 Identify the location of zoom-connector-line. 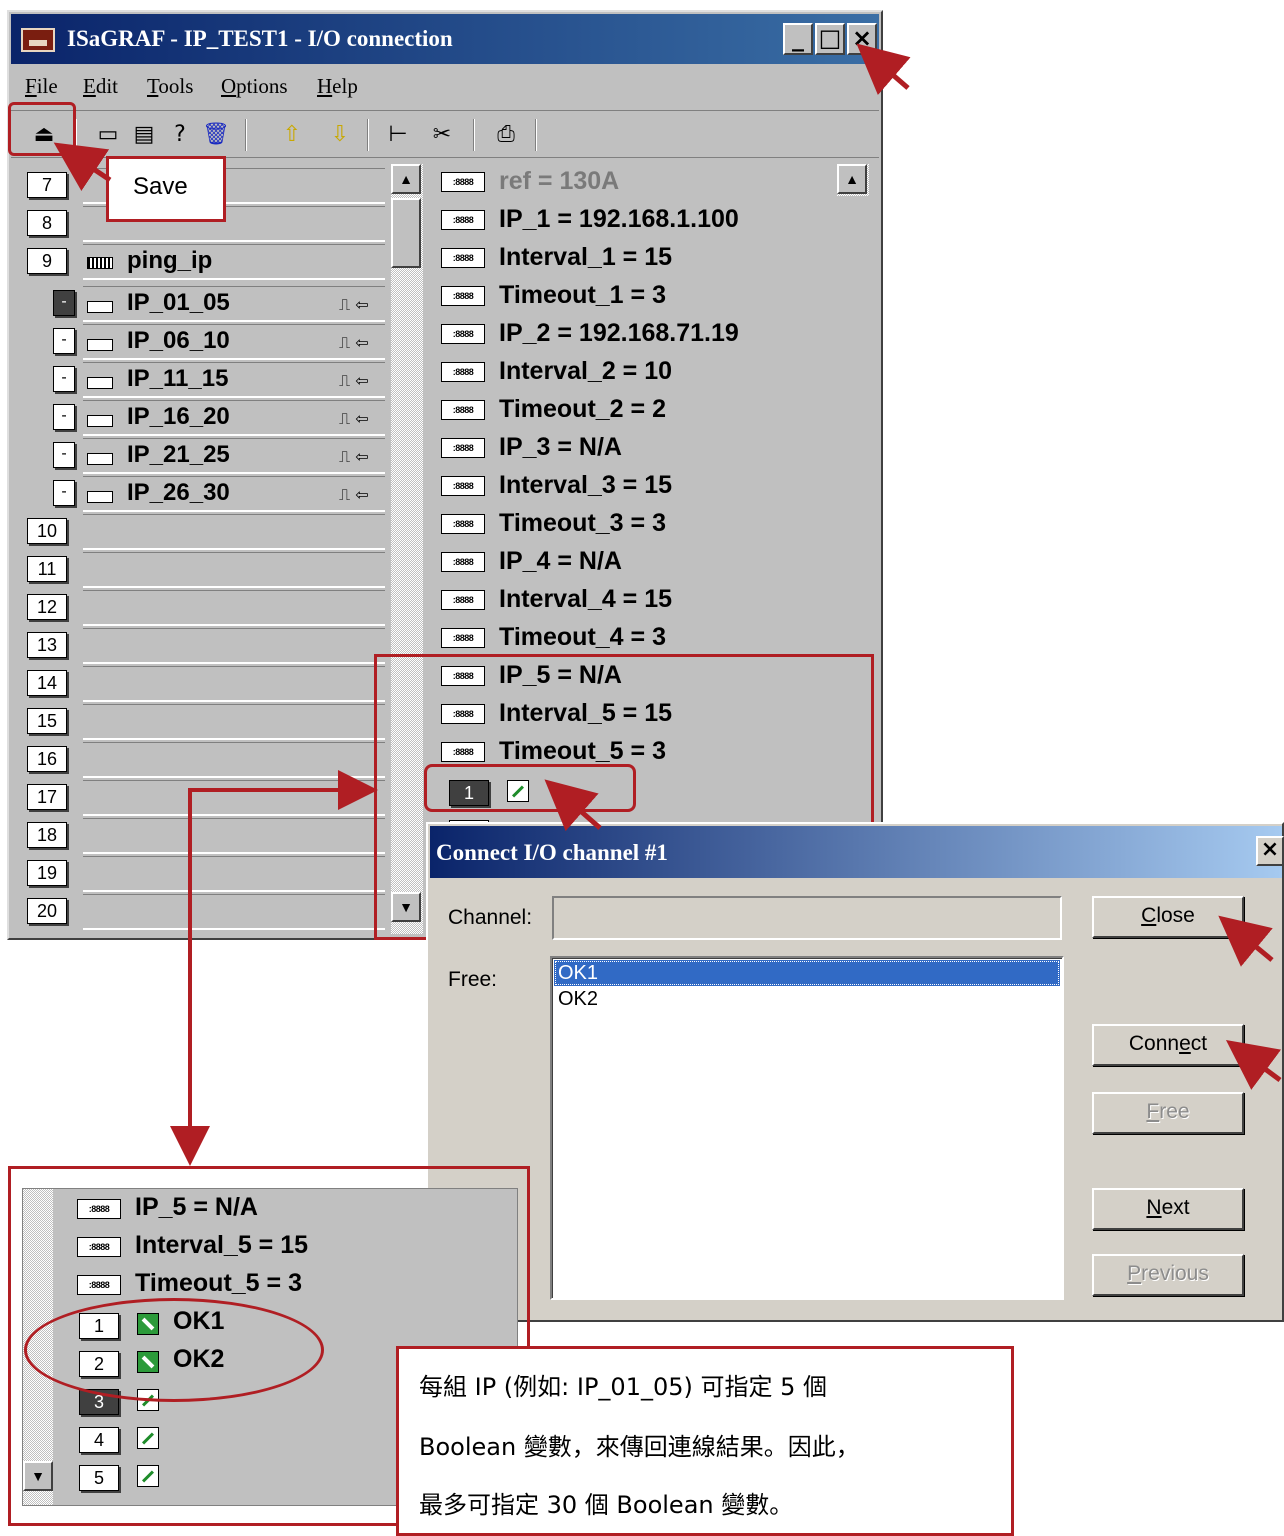
(268, 977).